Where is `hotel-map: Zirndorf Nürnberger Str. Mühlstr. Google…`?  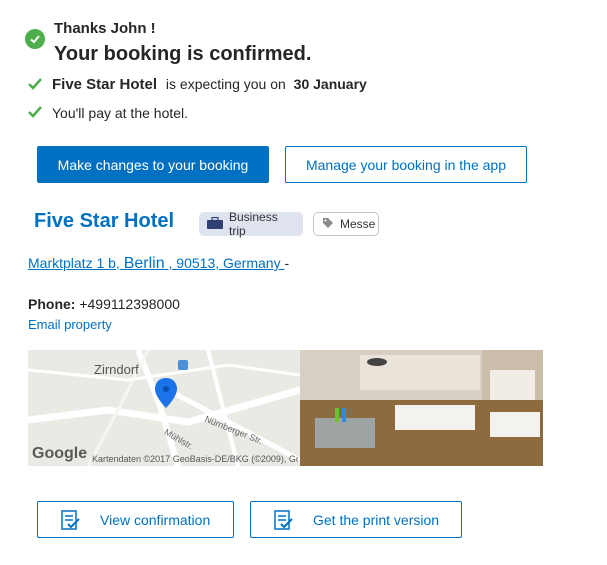 hotel-map: Zirndorf Nürnberger Str. Mühlstr. Google… is located at coordinates (164, 408).